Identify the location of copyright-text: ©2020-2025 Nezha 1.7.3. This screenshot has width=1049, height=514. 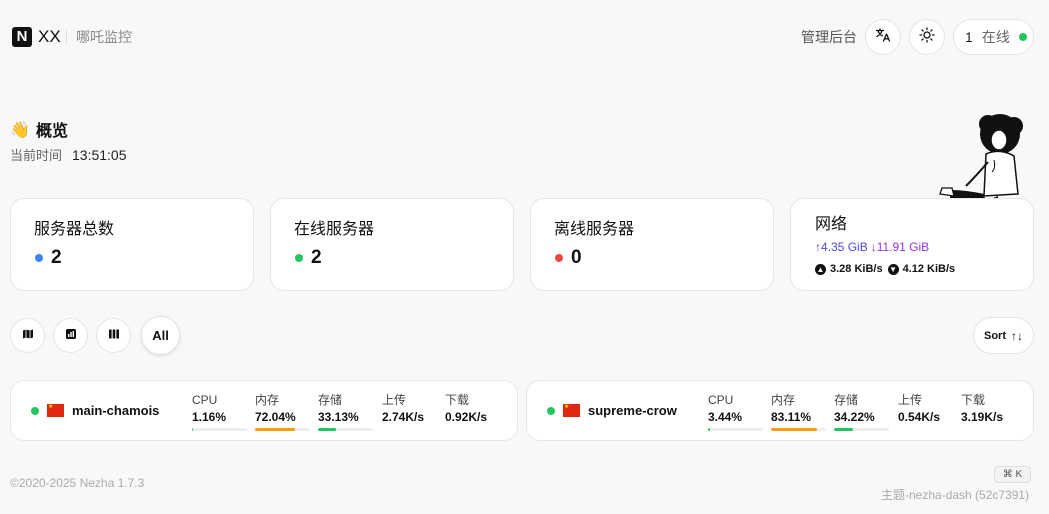
(77, 483).